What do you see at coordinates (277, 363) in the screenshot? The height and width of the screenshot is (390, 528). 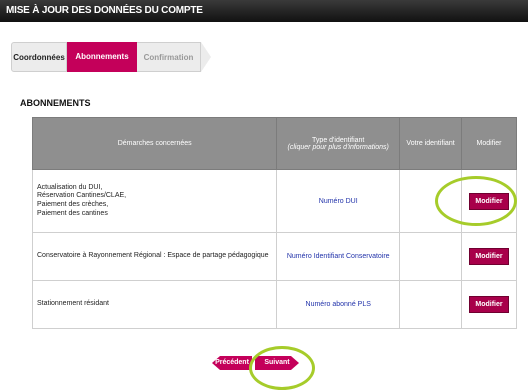 I see `next-button: Suivant` at bounding box center [277, 363].